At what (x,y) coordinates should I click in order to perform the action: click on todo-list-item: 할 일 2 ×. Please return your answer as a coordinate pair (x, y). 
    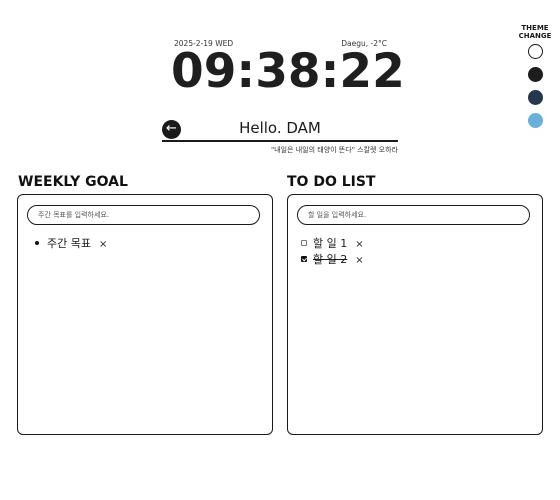
    Looking at the image, I should click on (332, 260).